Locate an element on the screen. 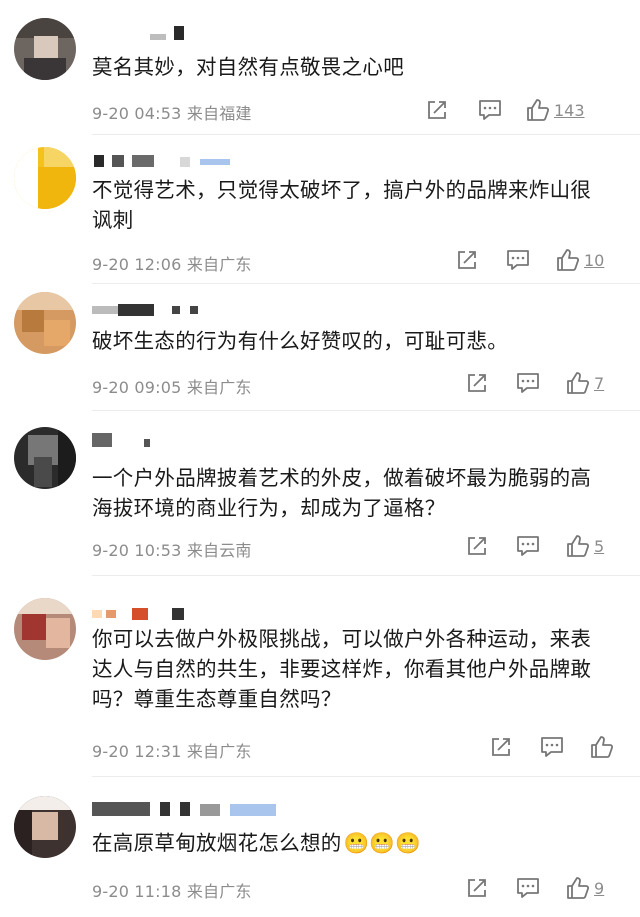 The width and height of the screenshot is (640, 917). comment-meta: 9-20 04:53 来自福建 is located at coordinates (172, 112).